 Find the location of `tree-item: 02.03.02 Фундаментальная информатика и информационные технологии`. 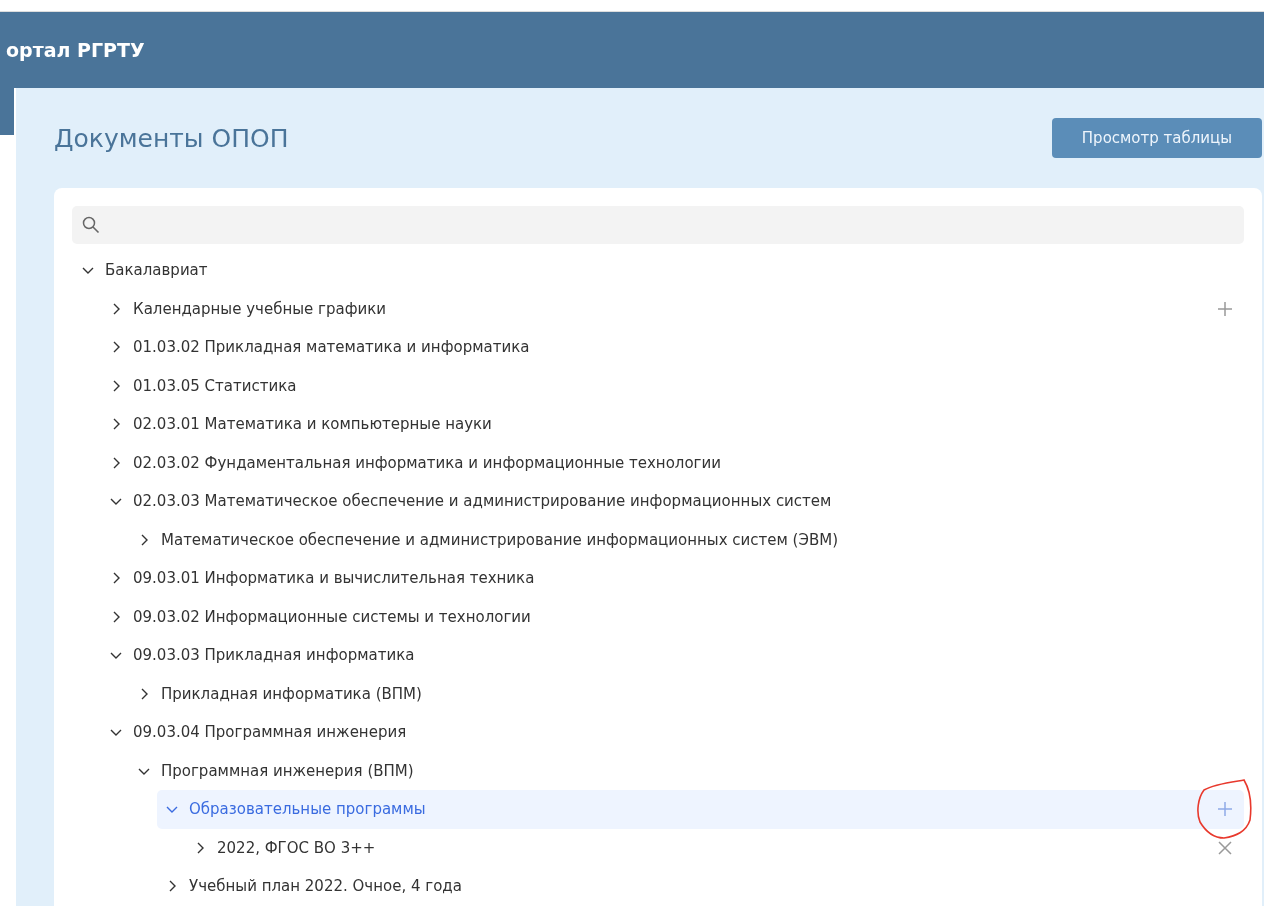

tree-item: 02.03.02 Фундаментальная информатика и информационные технологии is located at coordinates (672, 462).